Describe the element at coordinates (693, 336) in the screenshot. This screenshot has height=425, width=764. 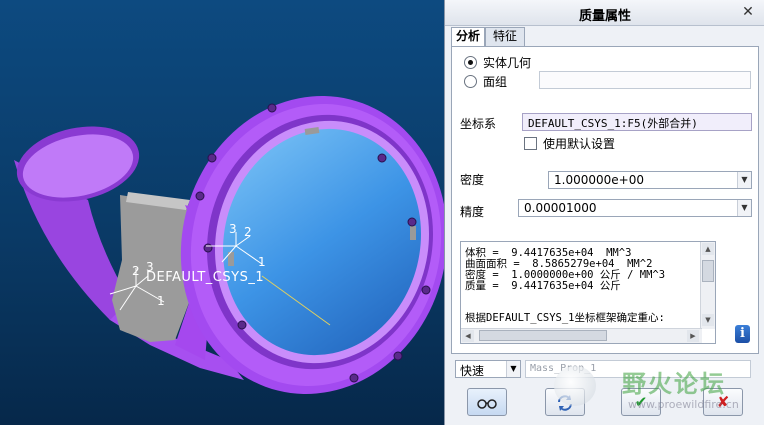
I see `scroll-right-icon: ▶` at that location.